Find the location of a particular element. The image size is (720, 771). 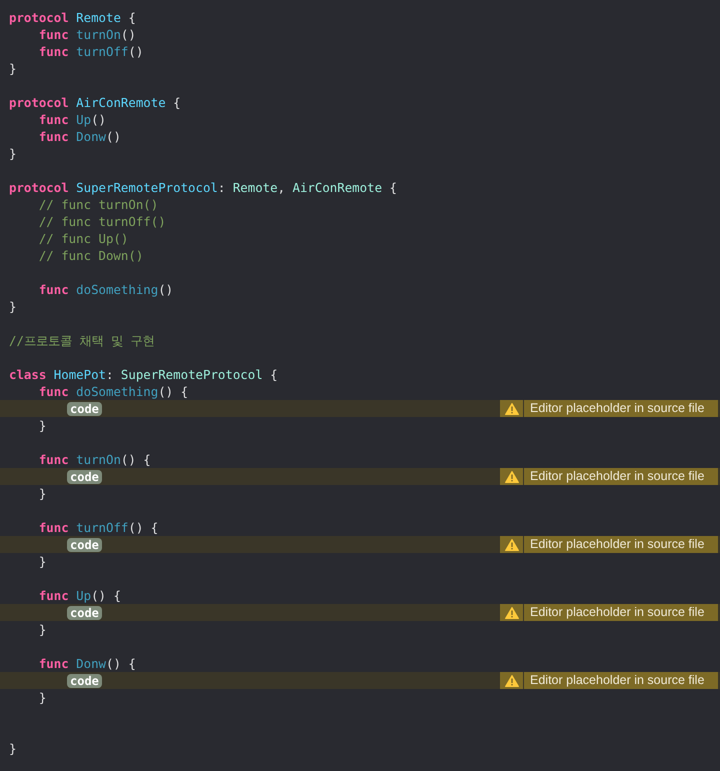

code-line: class HomePot: SuperRemoteProtocol { is located at coordinates (143, 374).